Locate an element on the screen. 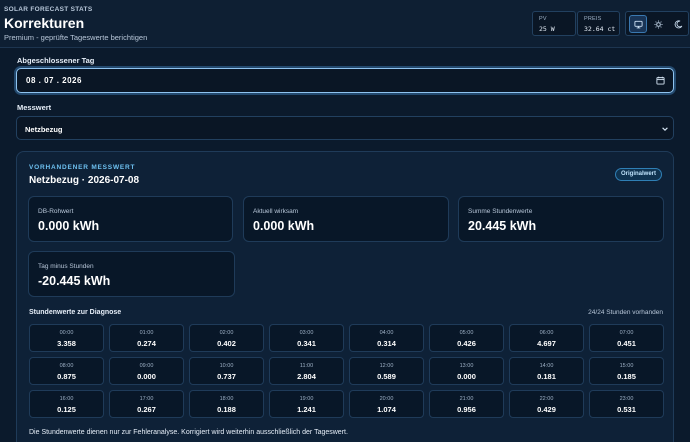  hours-count: 24/24 Stunden vorhanden is located at coordinates (625, 312).